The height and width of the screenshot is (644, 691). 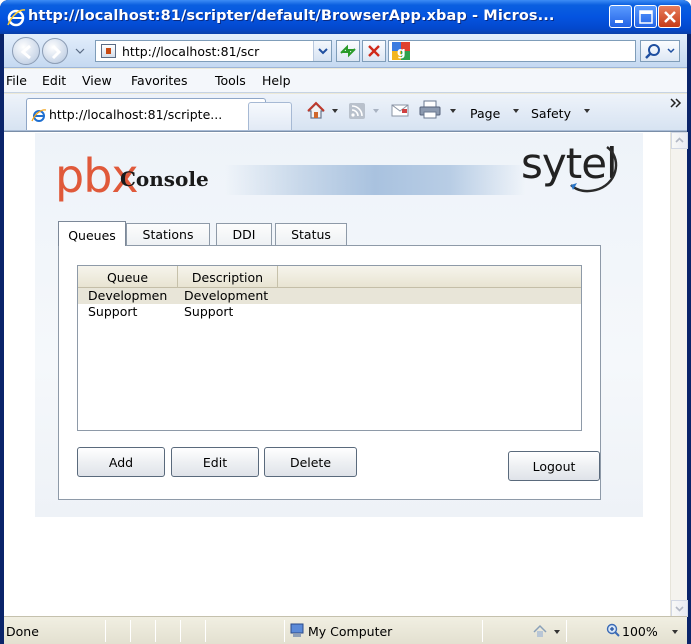 I want to click on menu-view: View, so click(x=97, y=80).